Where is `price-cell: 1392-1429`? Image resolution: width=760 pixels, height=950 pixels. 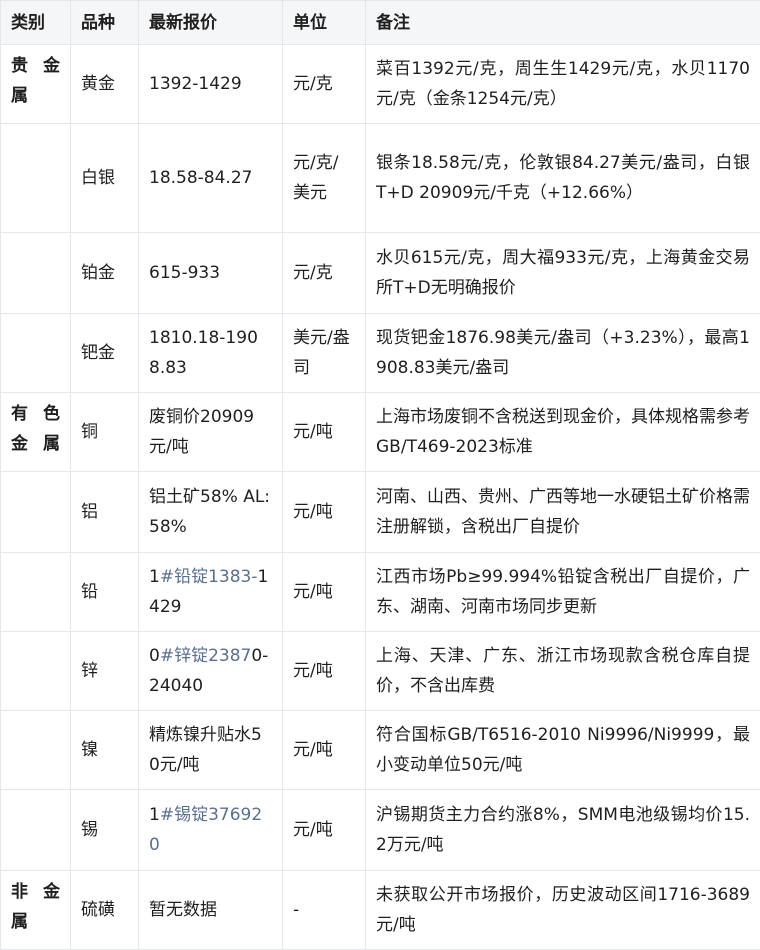 price-cell: 1392-1429 is located at coordinates (211, 84).